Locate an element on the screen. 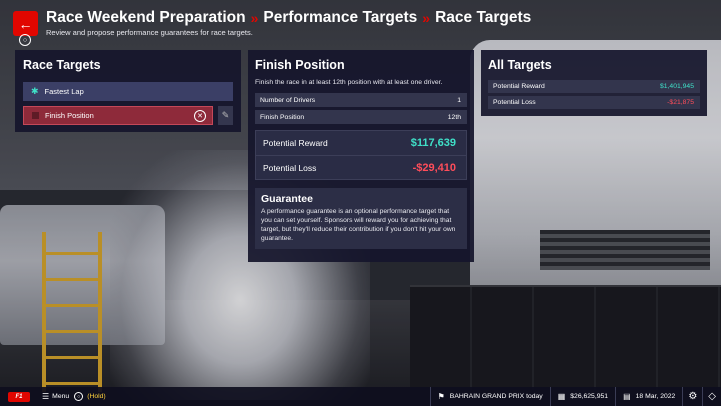 The height and width of the screenshot is (406, 721). potential-reward-row: Potential Reward $117,639 is located at coordinates (361, 143).